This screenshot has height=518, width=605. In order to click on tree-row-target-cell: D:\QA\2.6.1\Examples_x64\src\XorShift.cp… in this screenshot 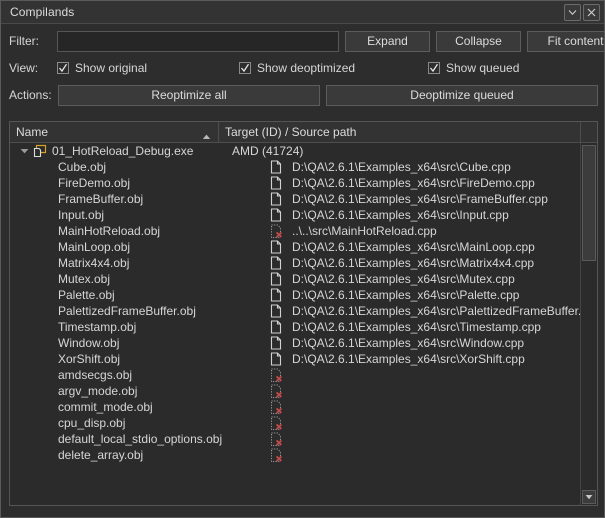, I will do `click(424, 359)`.